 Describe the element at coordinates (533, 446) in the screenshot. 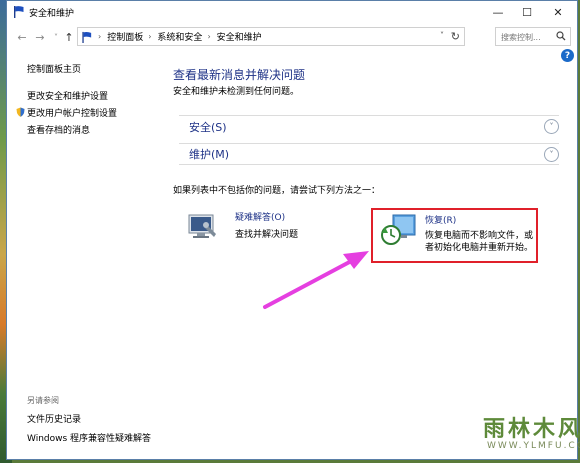

I see `watermark-url: WWW.YLMFU.COM` at that location.